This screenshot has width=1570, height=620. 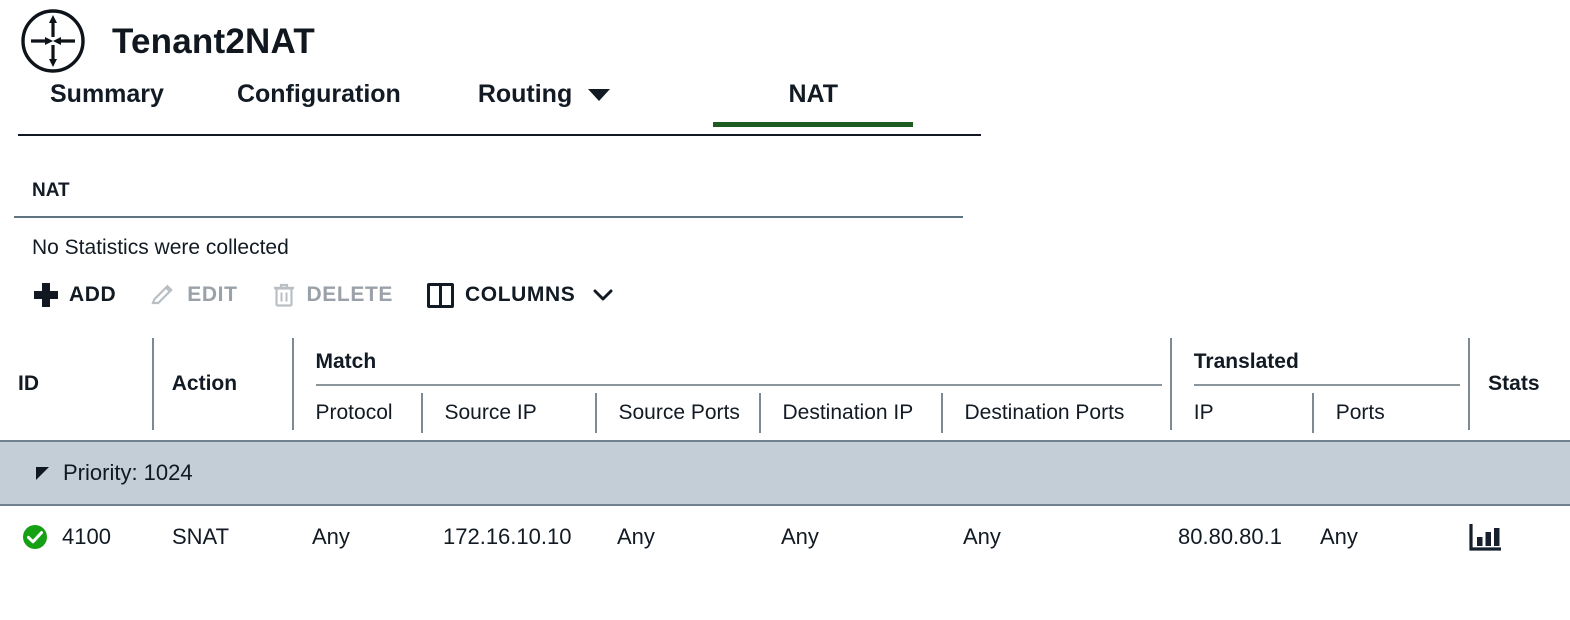 I want to click on cell-action-value: SNAT, so click(x=201, y=536).